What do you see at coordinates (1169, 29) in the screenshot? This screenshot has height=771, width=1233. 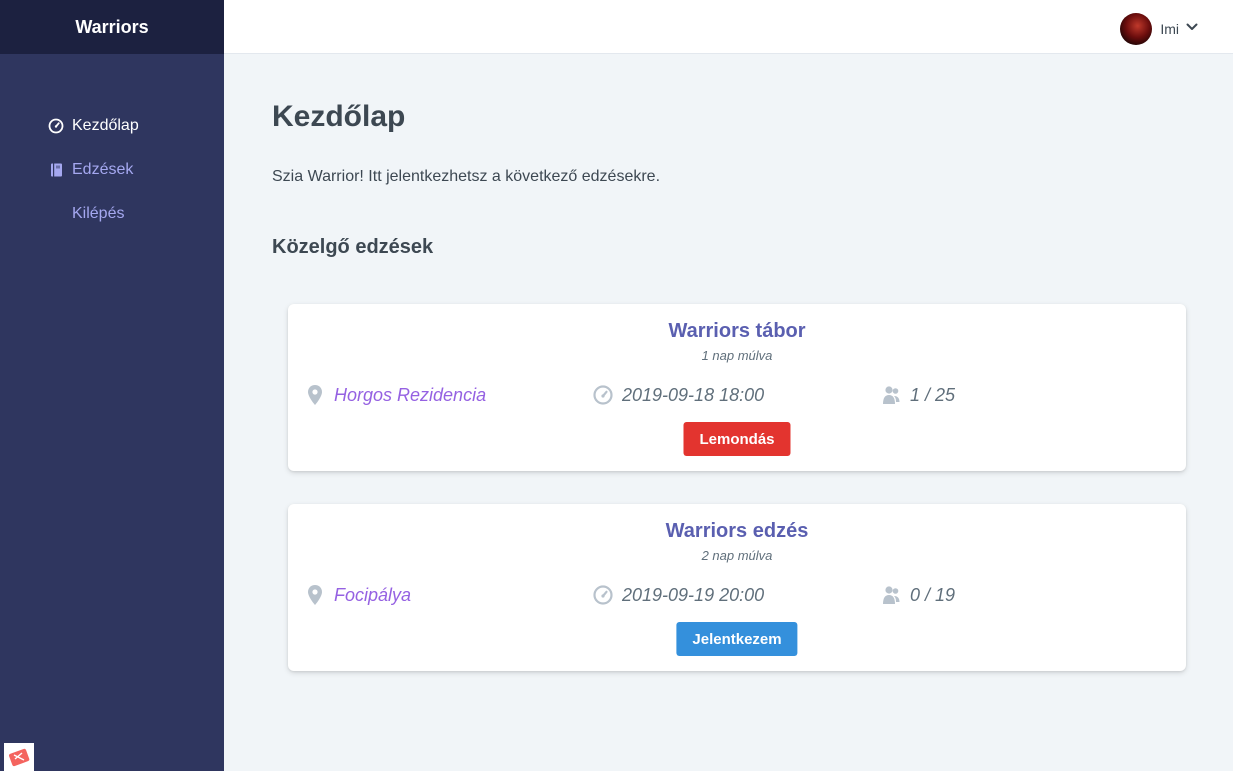 I see `user-name: Imi` at bounding box center [1169, 29].